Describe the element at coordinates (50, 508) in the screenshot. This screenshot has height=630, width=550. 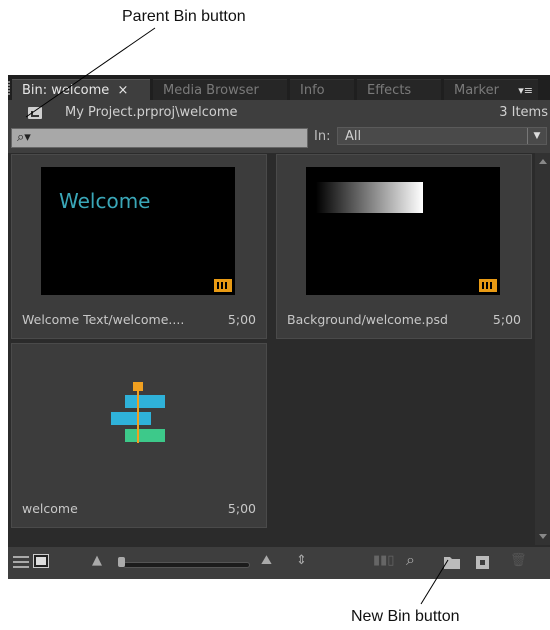
I see `item-name: welcome` at that location.